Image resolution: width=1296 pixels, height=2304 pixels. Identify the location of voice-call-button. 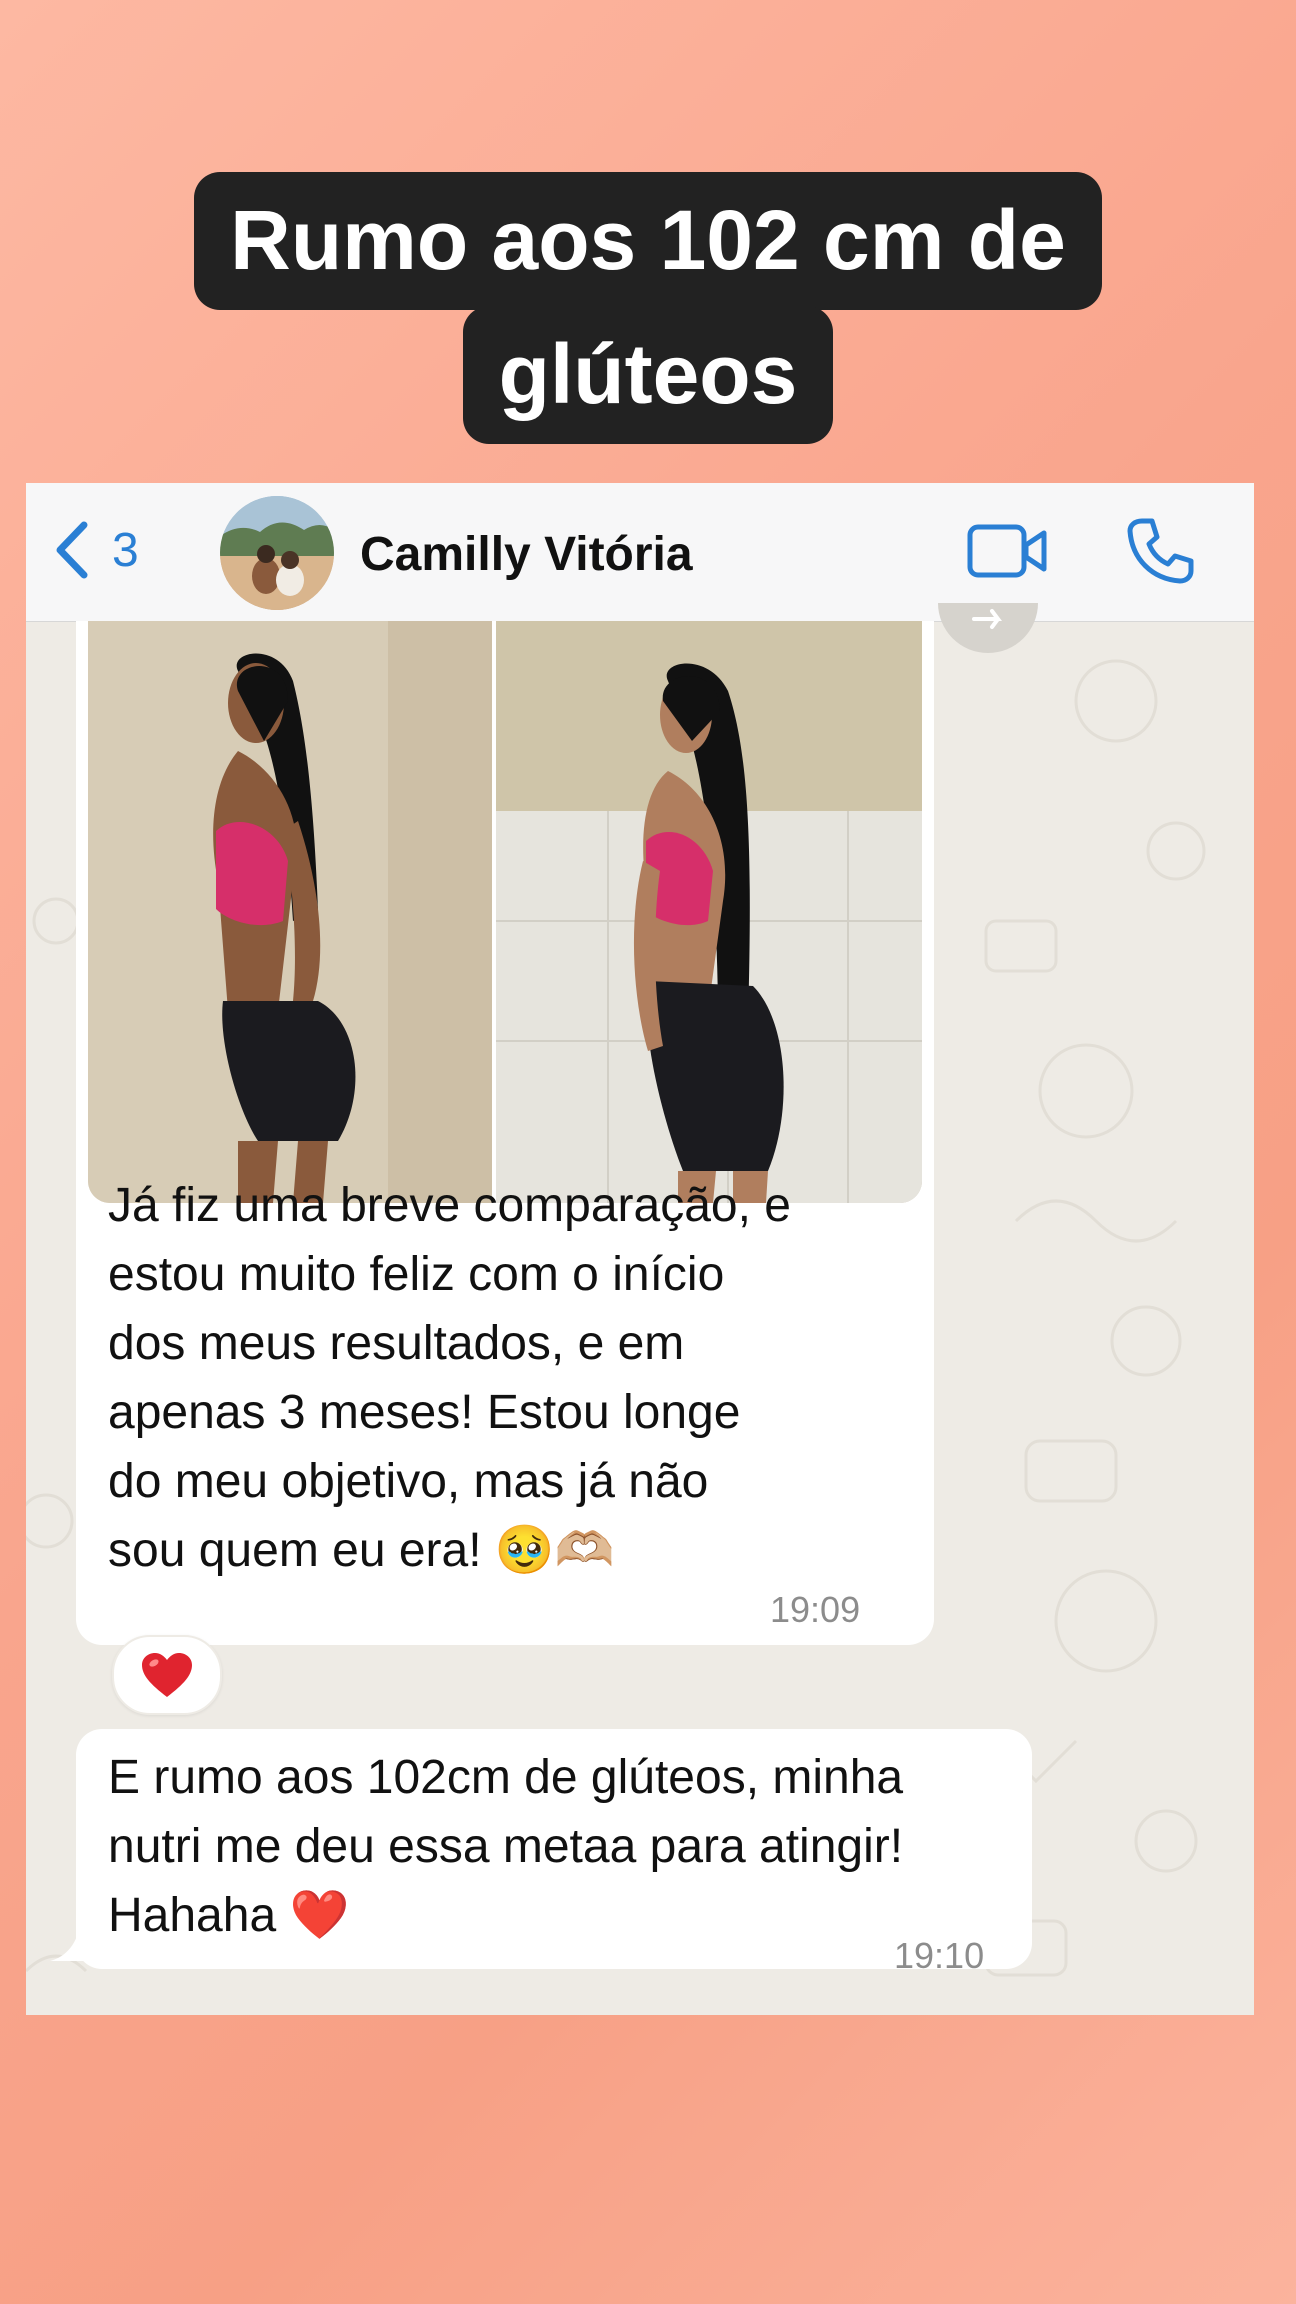
(1160, 553).